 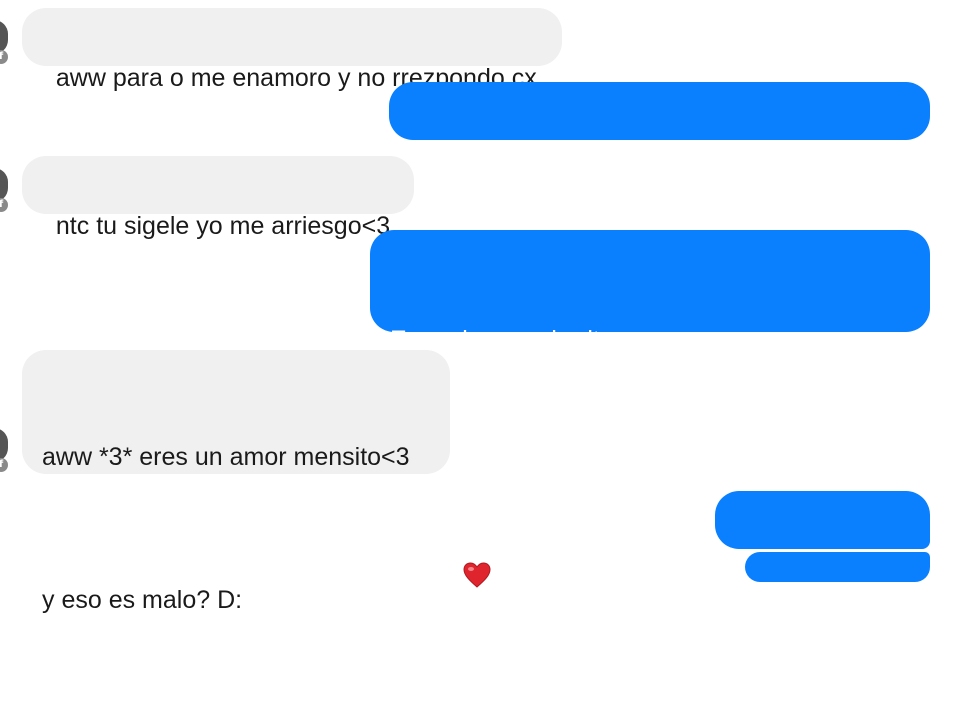 What do you see at coordinates (223, 225) in the screenshot?
I see `message-text: ntc tu sigele yo me arriesgo<3` at bounding box center [223, 225].